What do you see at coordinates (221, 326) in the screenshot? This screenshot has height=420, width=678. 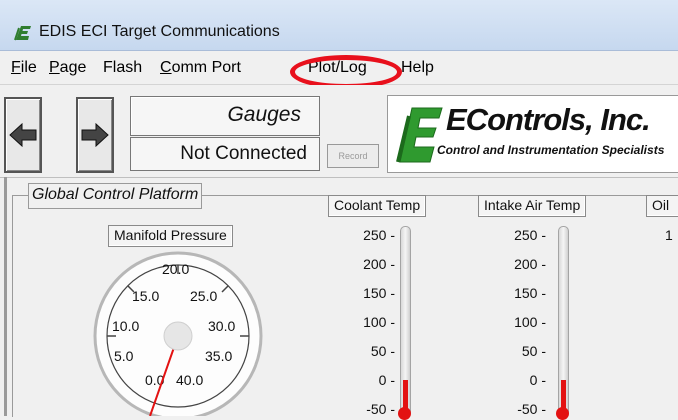 I see `dial-tick-label: 30.0` at bounding box center [221, 326].